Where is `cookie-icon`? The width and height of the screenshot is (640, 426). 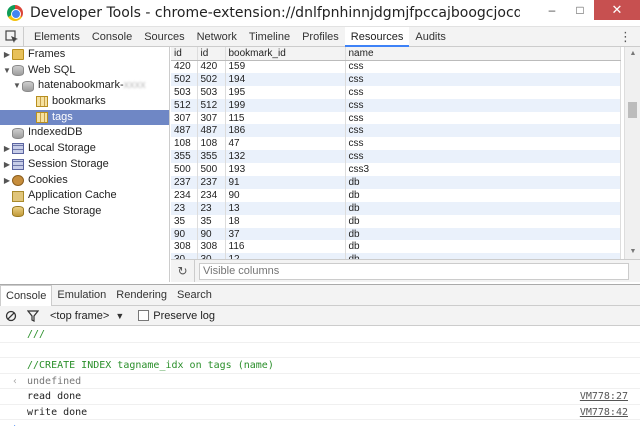 cookie-icon is located at coordinates (18, 180).